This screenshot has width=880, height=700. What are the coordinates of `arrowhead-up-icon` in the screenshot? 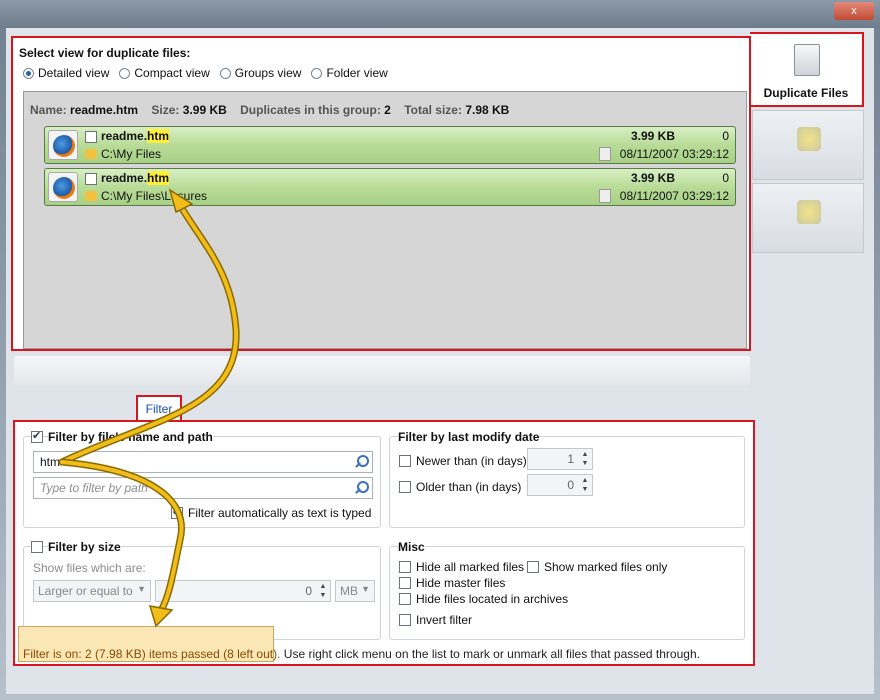 It's located at (181, 201).